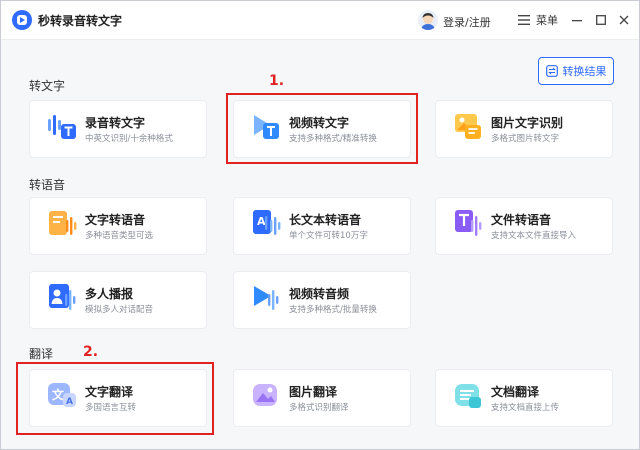  I want to click on minimize-button, so click(577, 20).